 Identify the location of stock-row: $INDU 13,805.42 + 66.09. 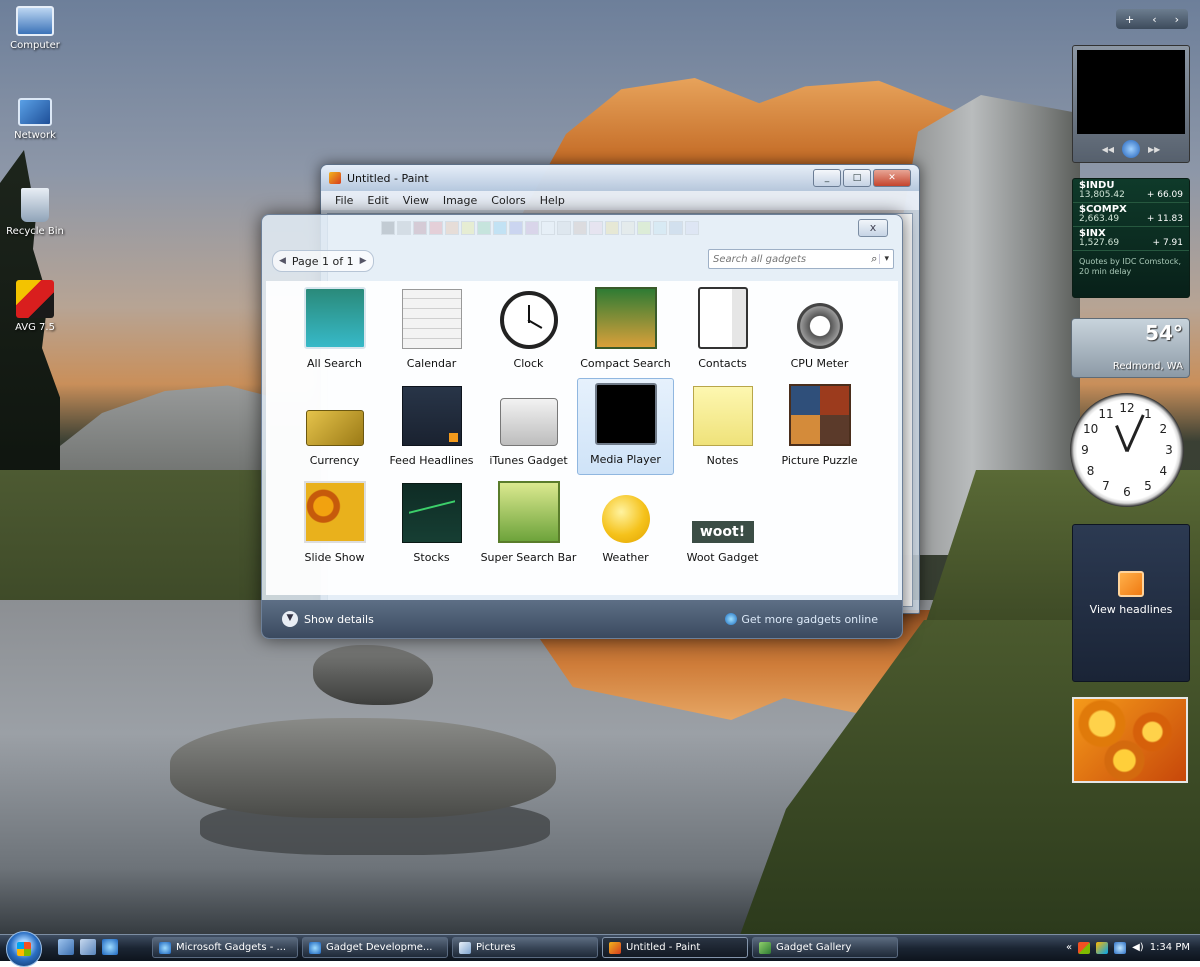
(1131, 191).